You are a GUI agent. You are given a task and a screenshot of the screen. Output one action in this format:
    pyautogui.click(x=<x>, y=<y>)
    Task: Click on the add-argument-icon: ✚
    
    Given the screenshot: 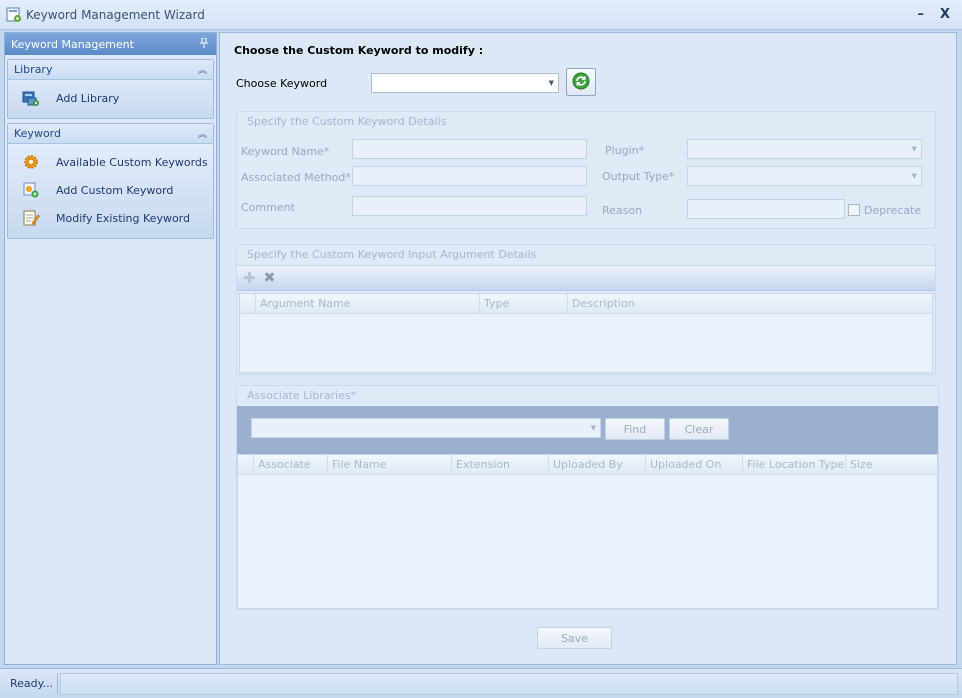 What is the action you would take?
    pyautogui.click(x=249, y=278)
    